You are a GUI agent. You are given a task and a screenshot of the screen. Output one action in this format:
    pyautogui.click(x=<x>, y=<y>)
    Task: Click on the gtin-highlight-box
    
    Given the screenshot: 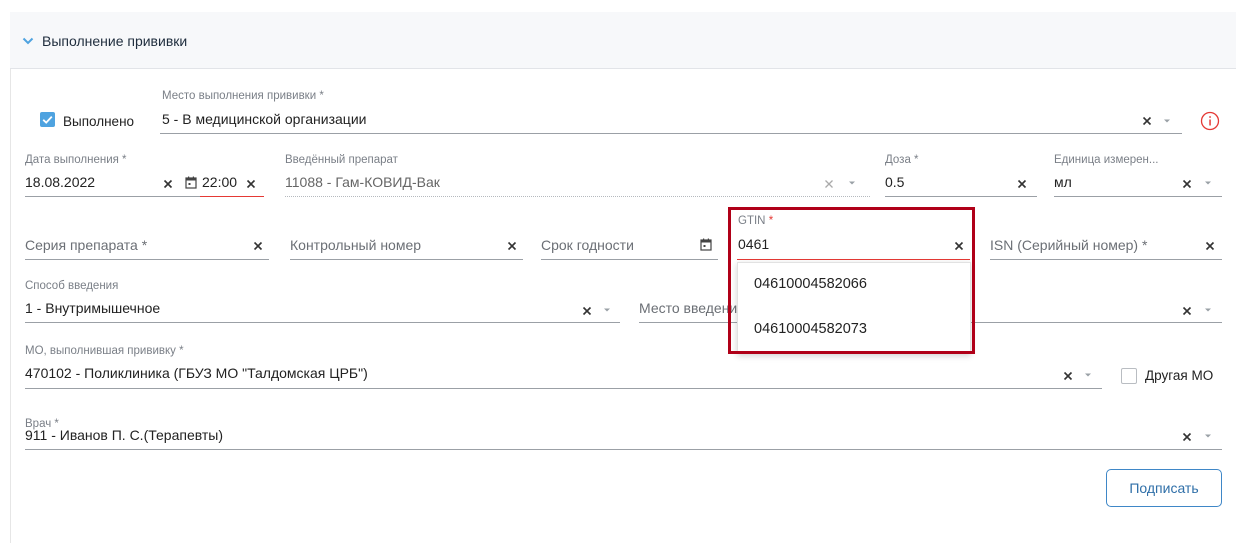 What is the action you would take?
    pyautogui.click(x=851, y=280)
    